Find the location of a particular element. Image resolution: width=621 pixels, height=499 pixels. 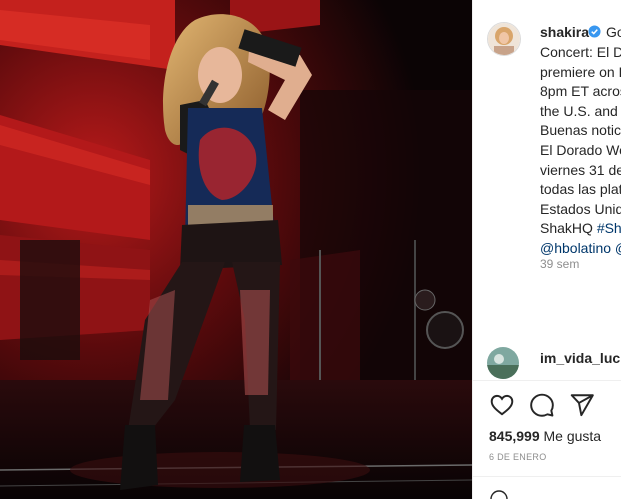

caption-line: 8pm ET acros is located at coordinates (580, 91).